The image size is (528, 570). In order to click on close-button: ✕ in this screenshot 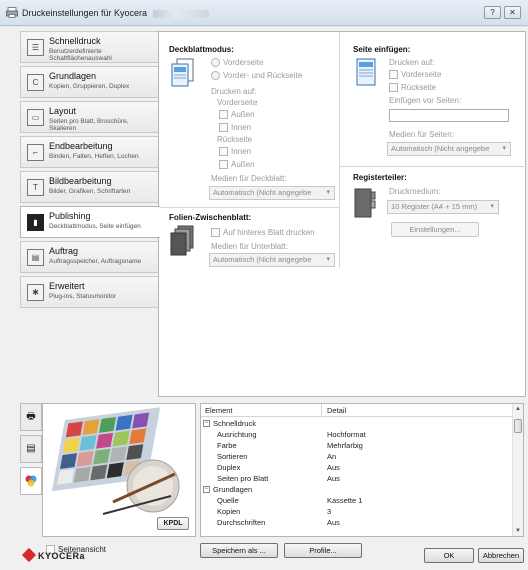, I will do `click(512, 12)`.